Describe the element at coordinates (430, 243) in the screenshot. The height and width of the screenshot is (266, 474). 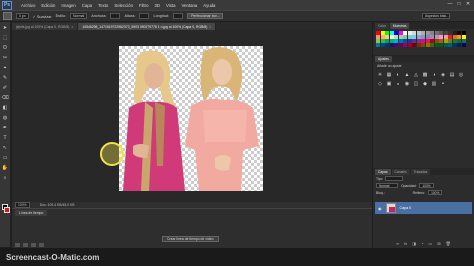
I see `new-group-icon: ▭` at that location.